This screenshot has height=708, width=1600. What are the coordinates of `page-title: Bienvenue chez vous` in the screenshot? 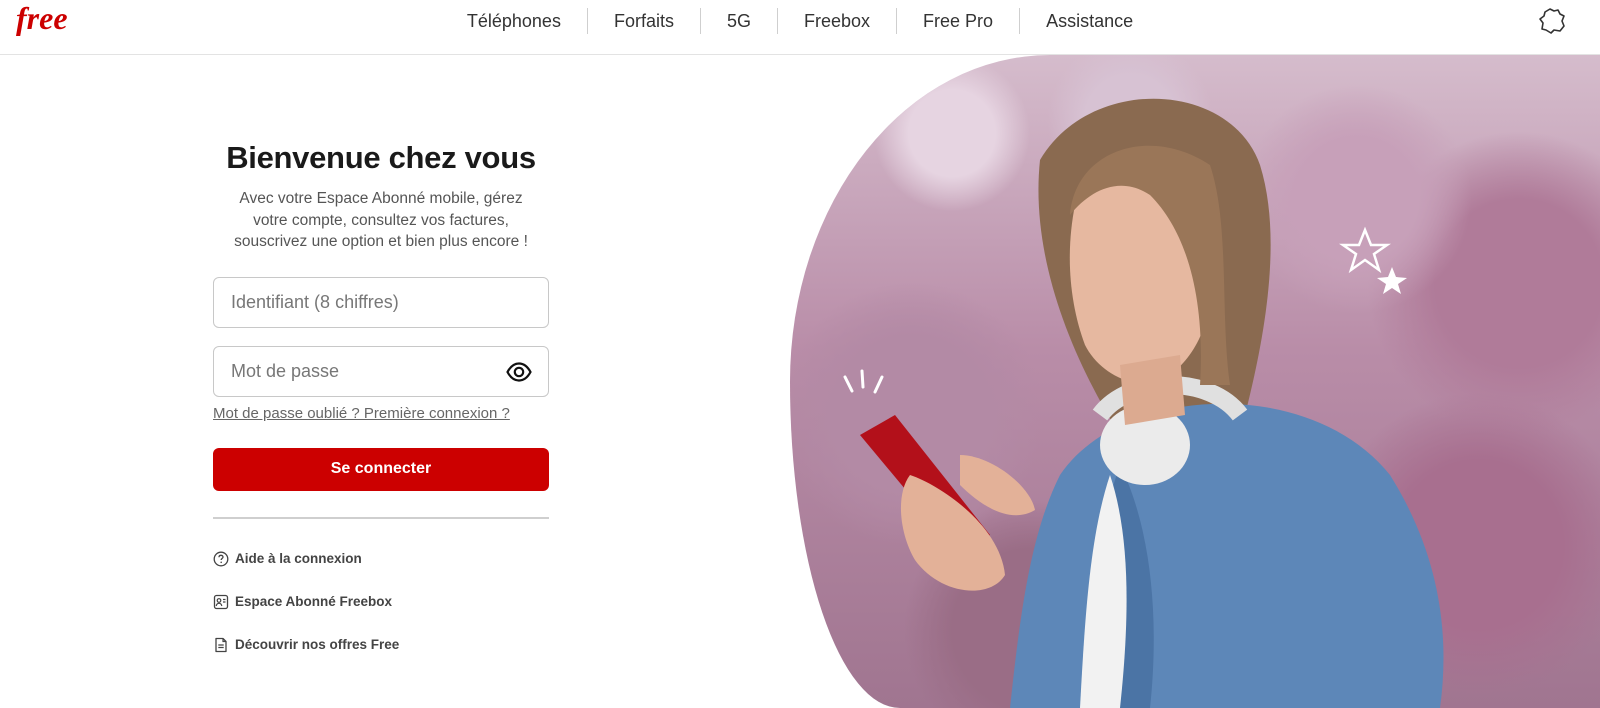 It's located at (381, 157).